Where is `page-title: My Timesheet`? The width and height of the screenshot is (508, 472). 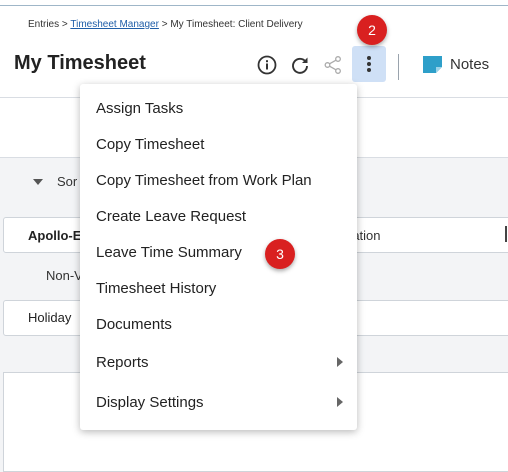 page-title: My Timesheet is located at coordinates (80, 63).